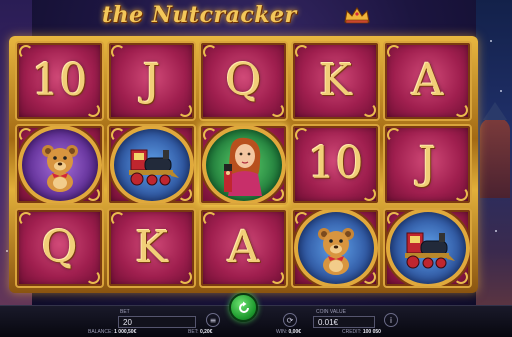 This screenshot has height=337, width=512. I want to click on spin-button, so click(243, 307).